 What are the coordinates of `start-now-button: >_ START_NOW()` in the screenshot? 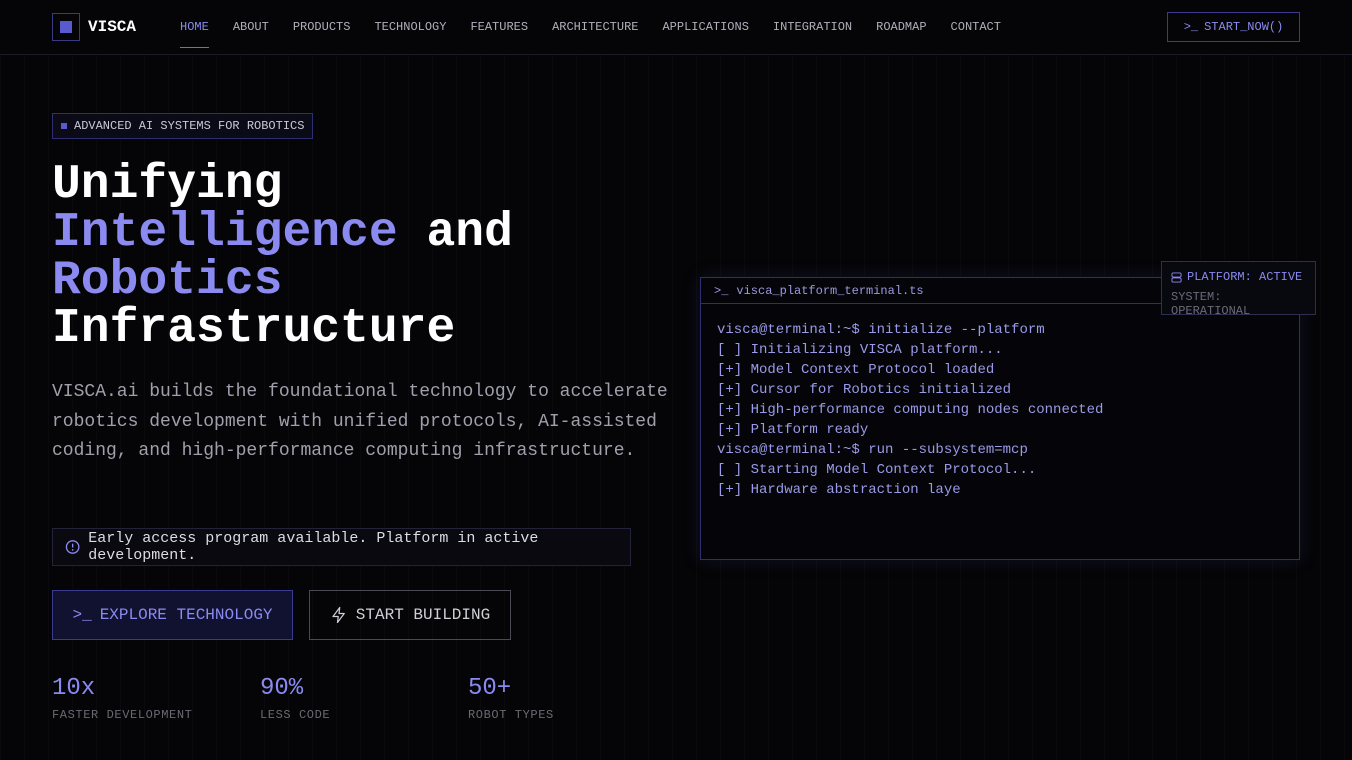 It's located at (1233, 27).